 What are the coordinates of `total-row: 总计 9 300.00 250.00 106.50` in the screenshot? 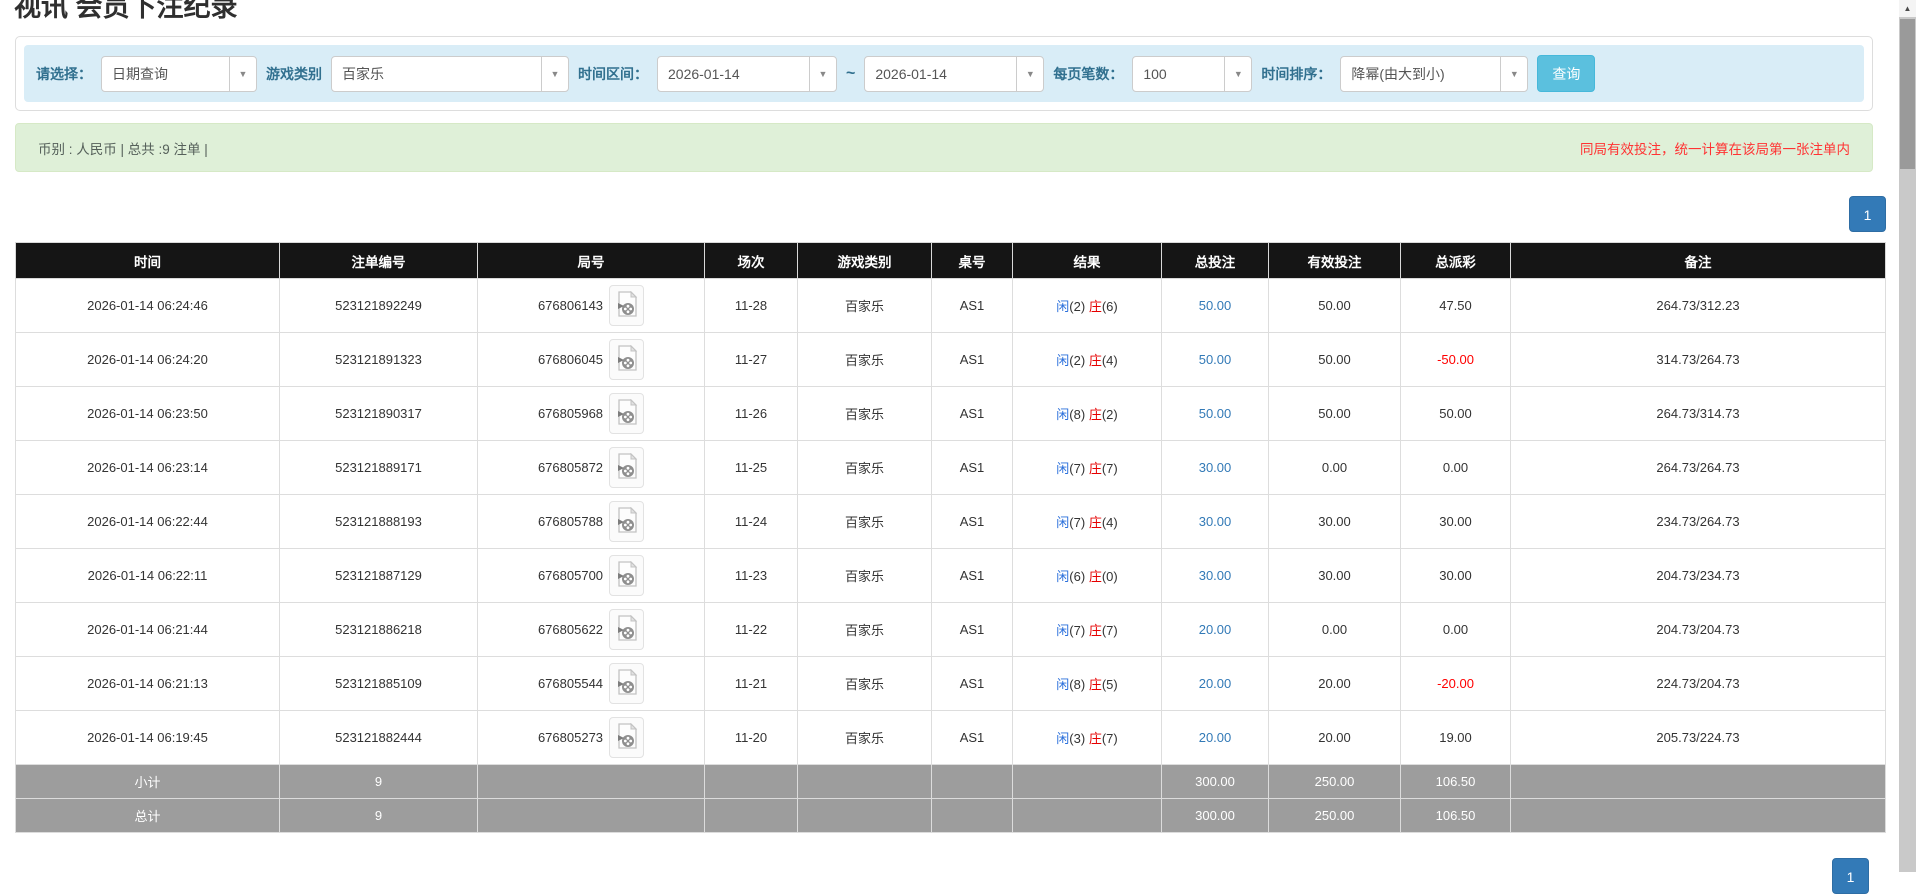 It's located at (950, 815).